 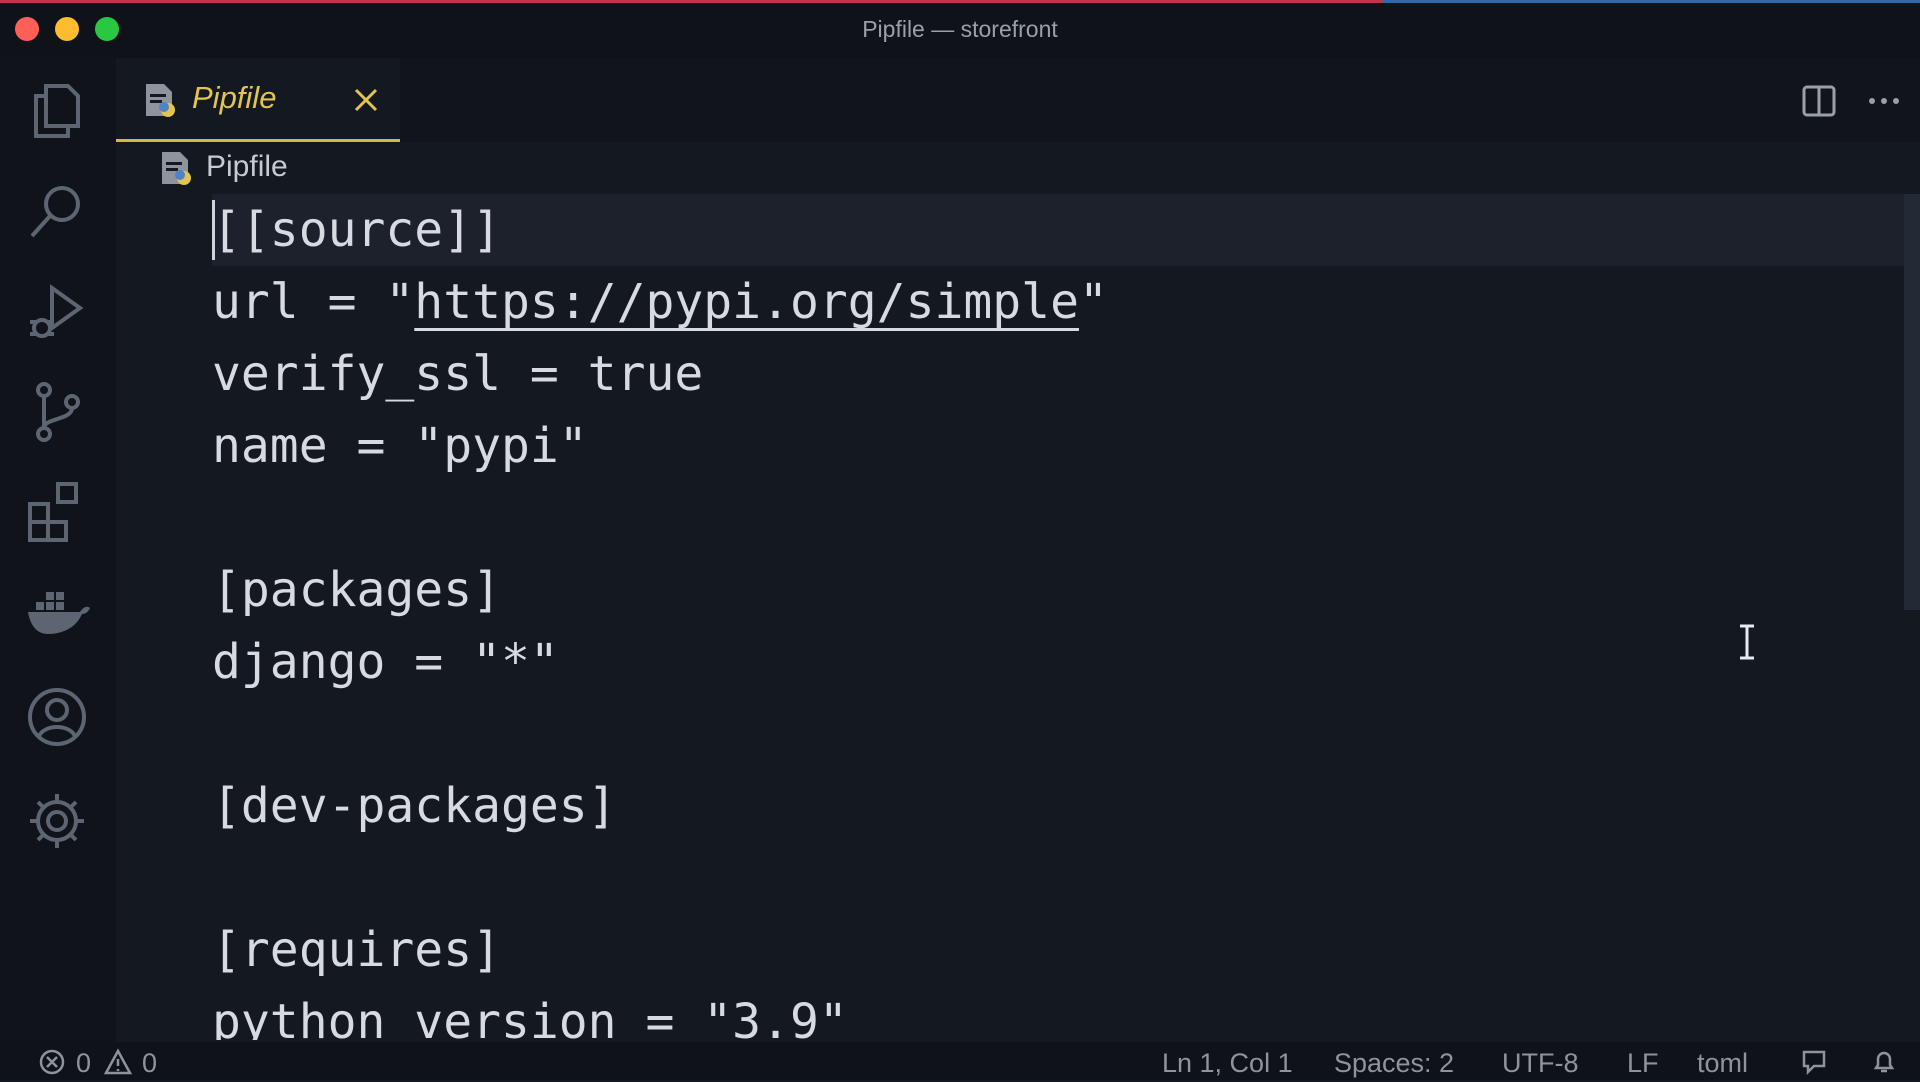 I want to click on more-actions-icon, so click(x=1884, y=101).